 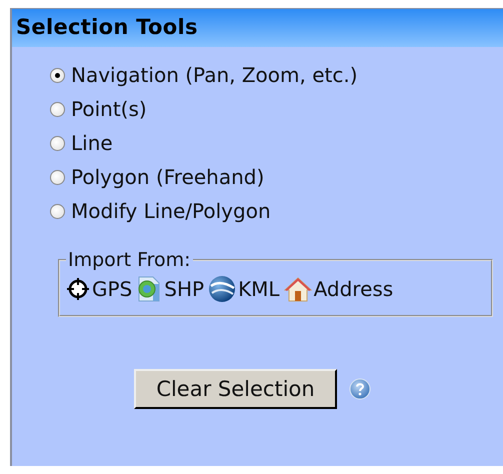 What do you see at coordinates (359, 389) in the screenshot?
I see `help-icon` at bounding box center [359, 389].